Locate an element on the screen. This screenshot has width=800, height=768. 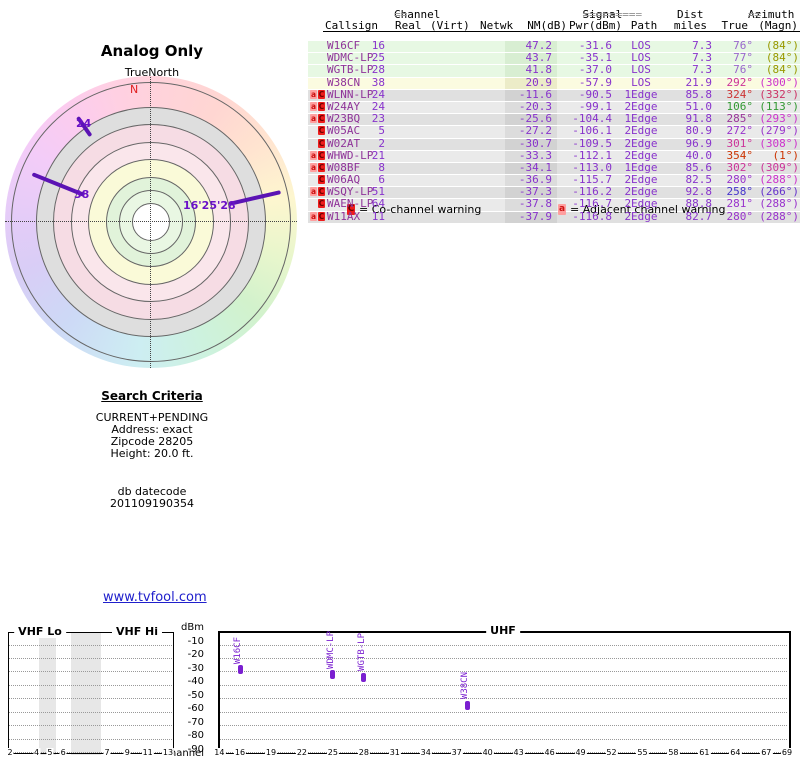
cell-magn-azimuth: (309°) is located at coordinates (779, 167).